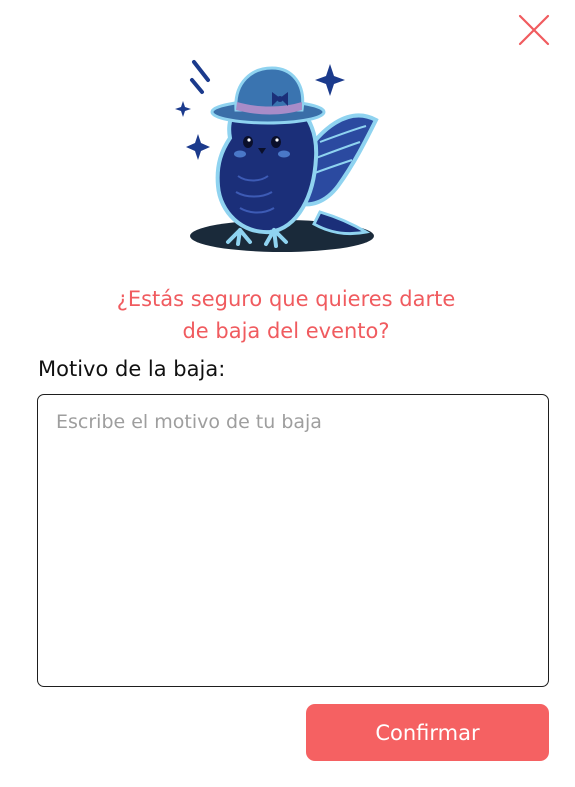 The width and height of the screenshot is (575, 787). Describe the element at coordinates (286, 331) in the screenshot. I see `question-line-2: de baja del evento?` at that location.